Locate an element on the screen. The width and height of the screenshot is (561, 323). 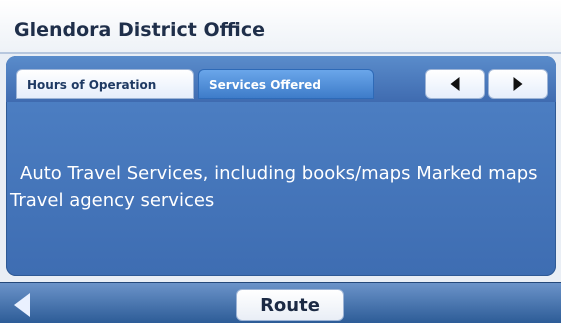
back-button is located at coordinates (24, 305).